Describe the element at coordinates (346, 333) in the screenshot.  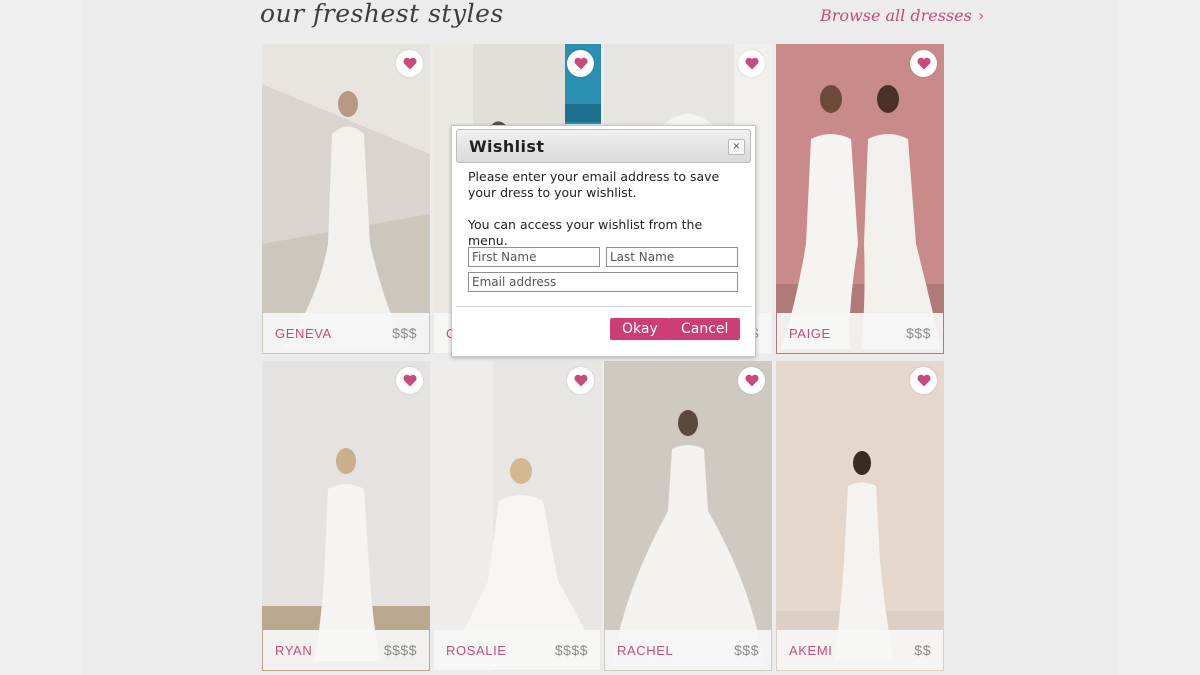
I see `dress-caption: GENEVA $$$` at that location.